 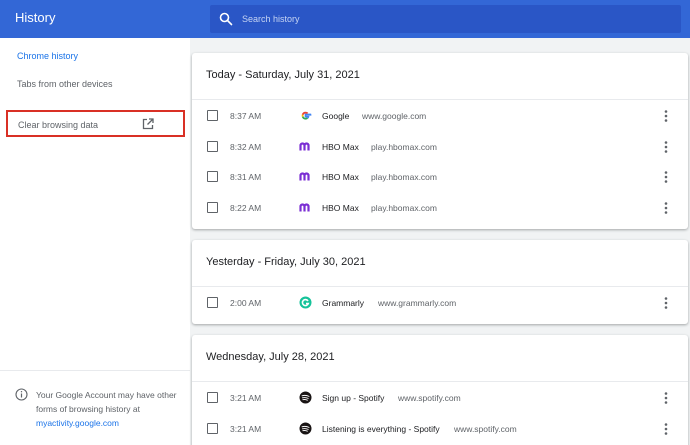 I want to click on top-bar: History, so click(x=345, y=19).